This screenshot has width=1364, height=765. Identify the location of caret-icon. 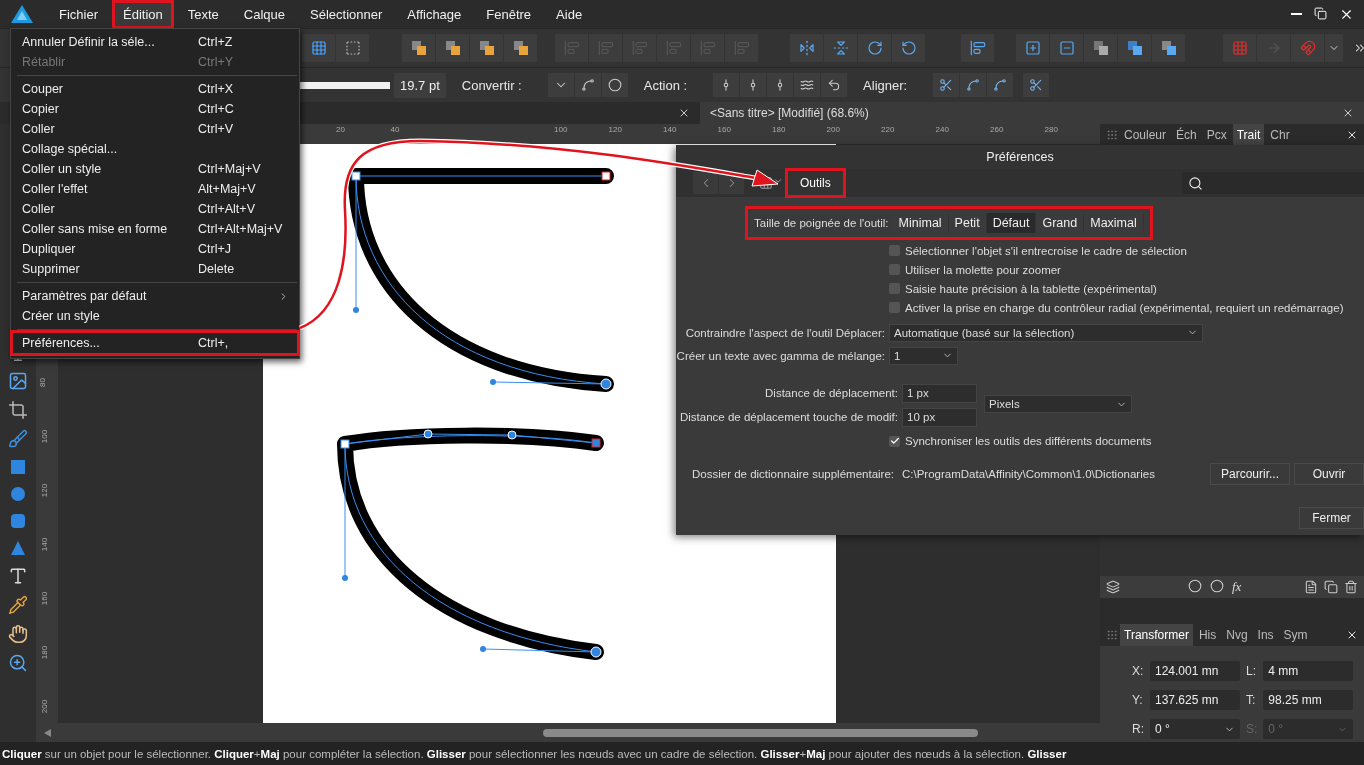
(778, 181).